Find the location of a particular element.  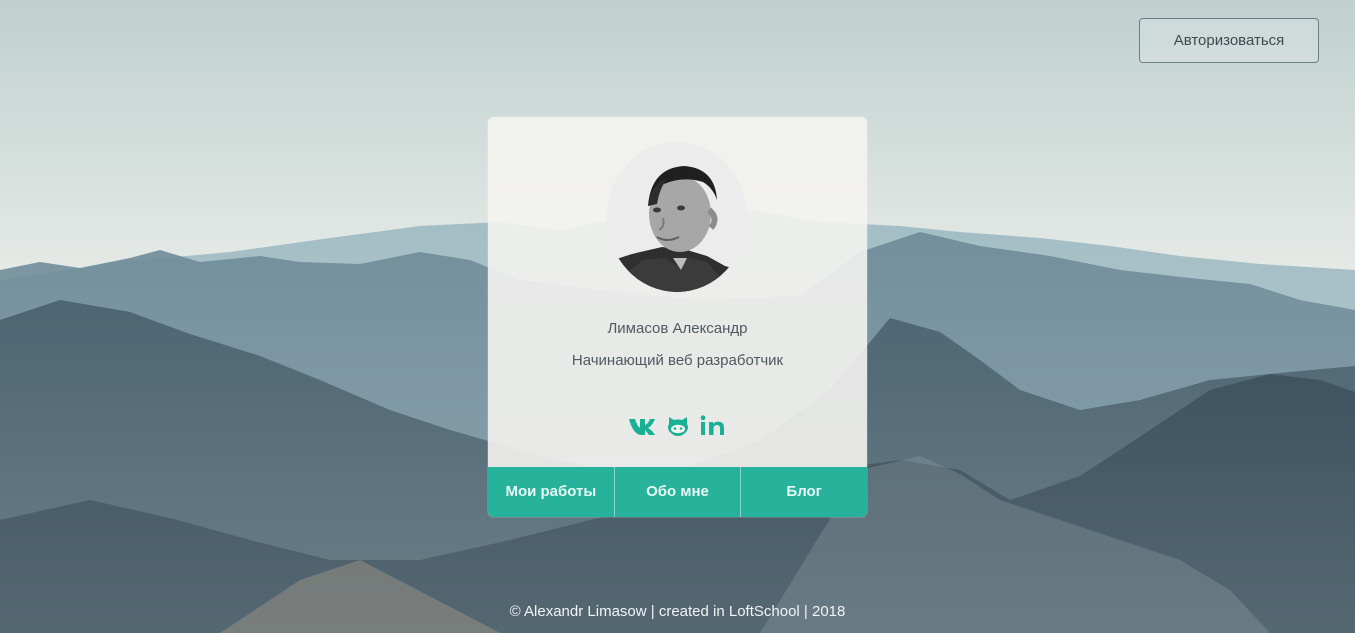

social-links is located at coordinates (677, 425).